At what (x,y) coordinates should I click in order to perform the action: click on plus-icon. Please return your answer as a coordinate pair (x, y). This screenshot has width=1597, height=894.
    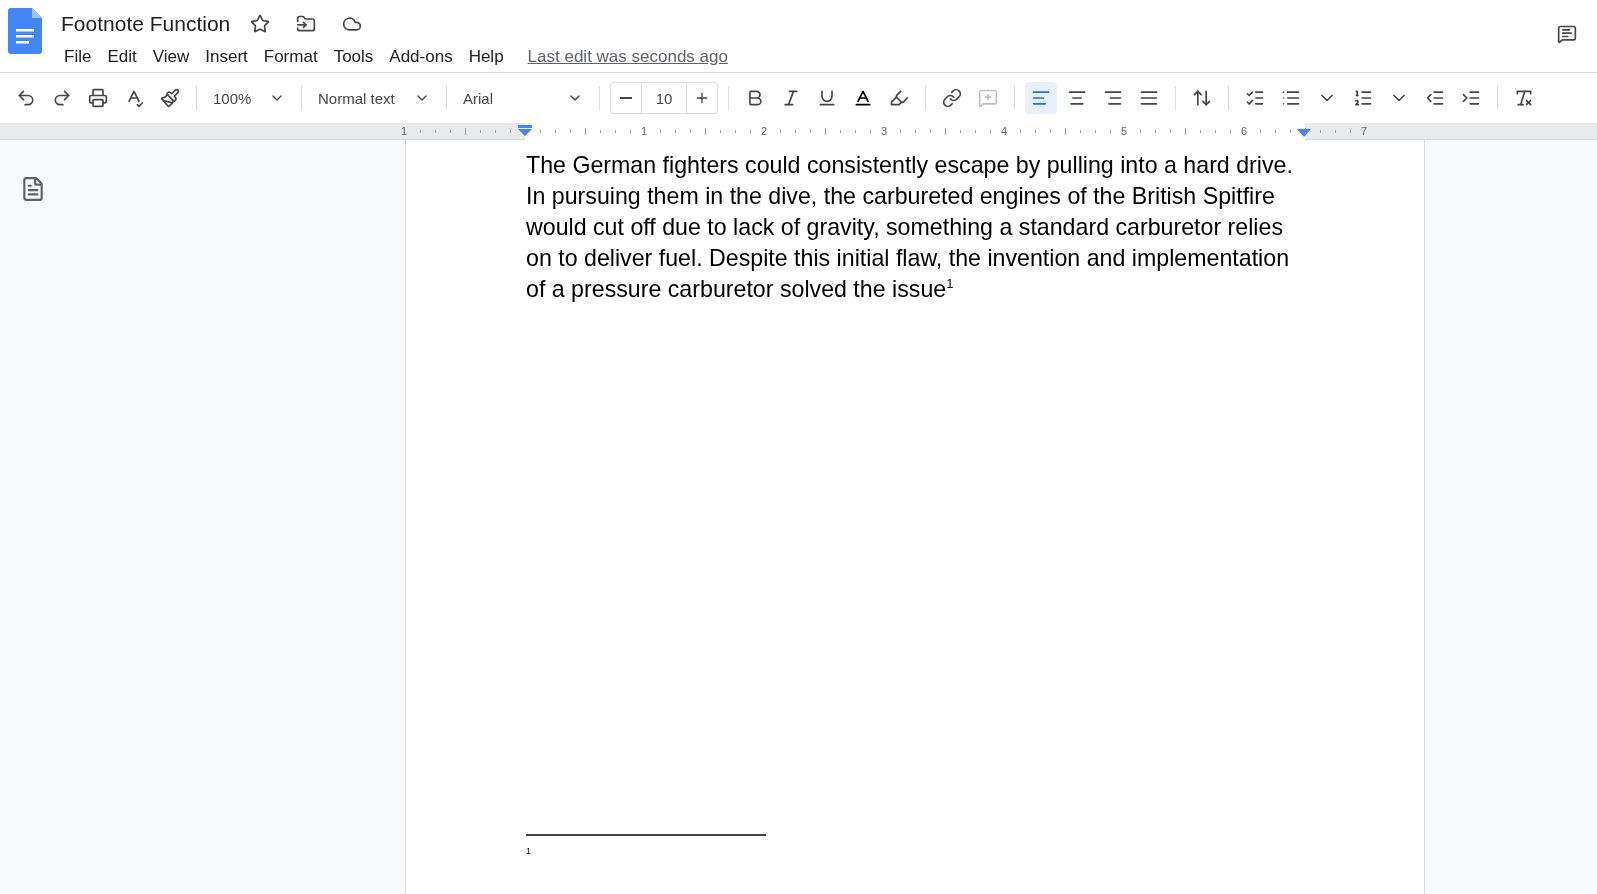
    Looking at the image, I should click on (702, 98).